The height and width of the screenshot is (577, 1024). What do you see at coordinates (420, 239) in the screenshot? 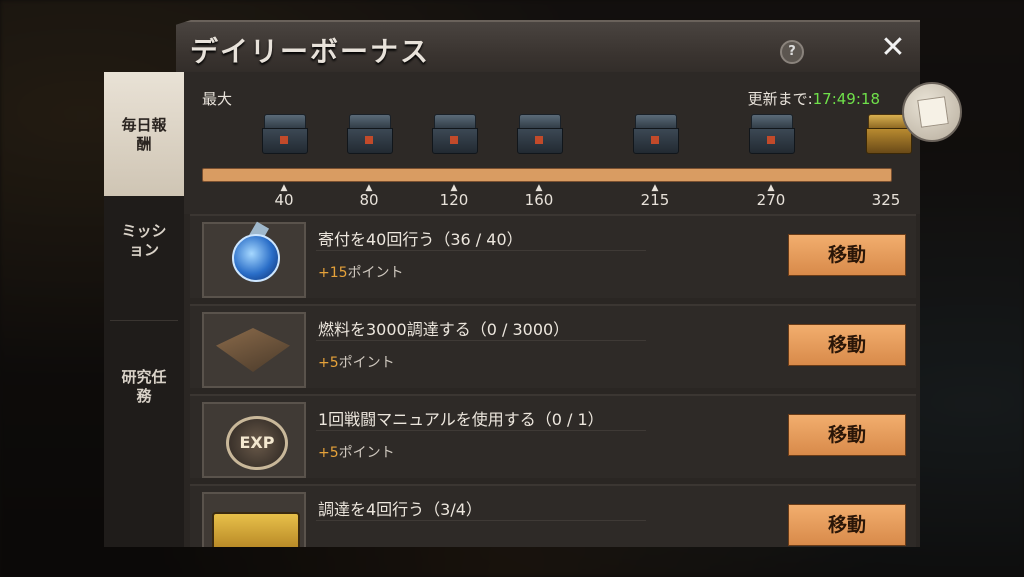
I see `task-name: 寄付を40回行う（36 / 40）` at bounding box center [420, 239].